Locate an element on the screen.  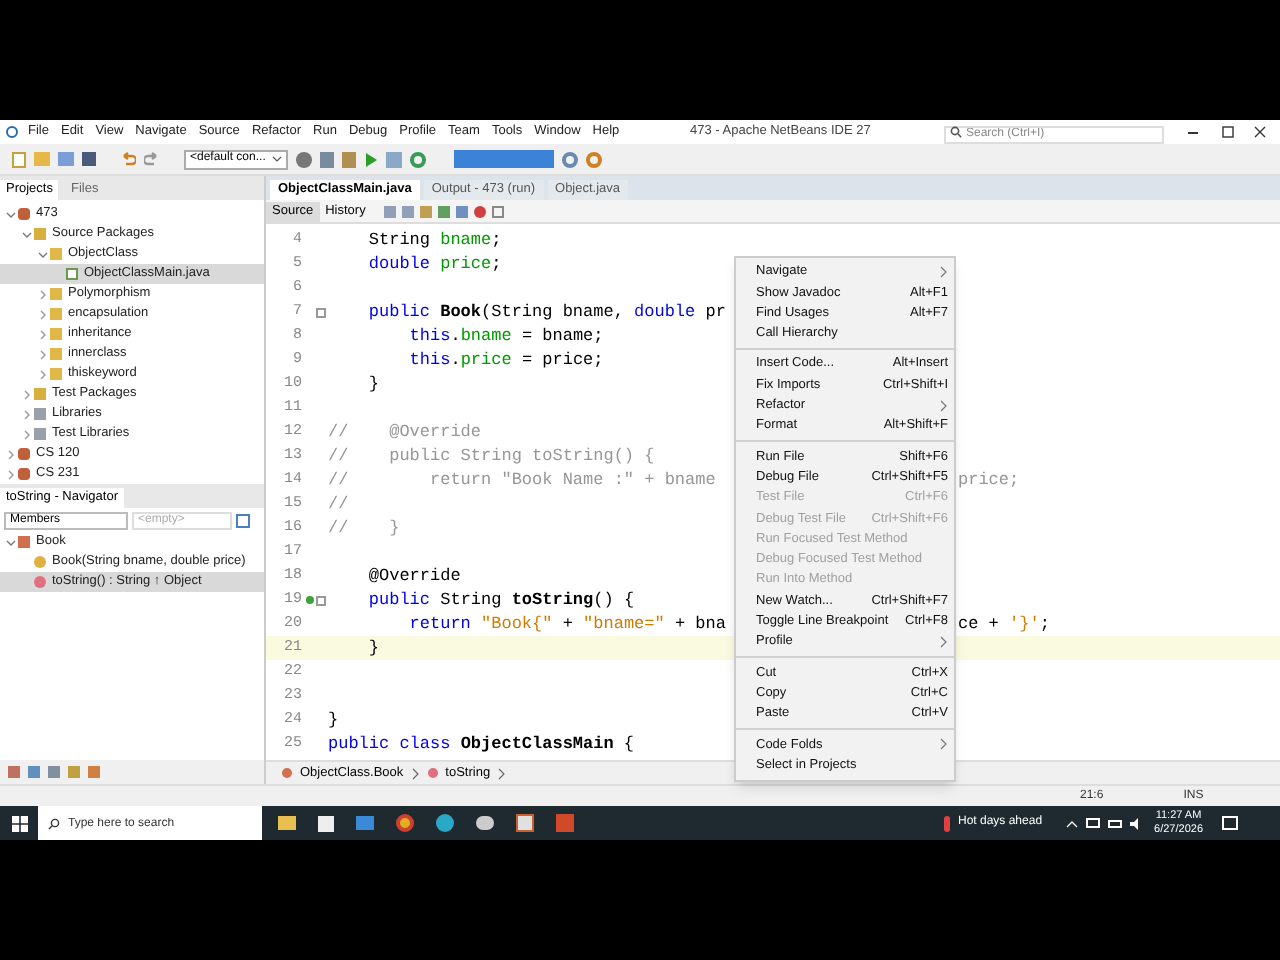
caret-icon is located at coordinates (277, 159).